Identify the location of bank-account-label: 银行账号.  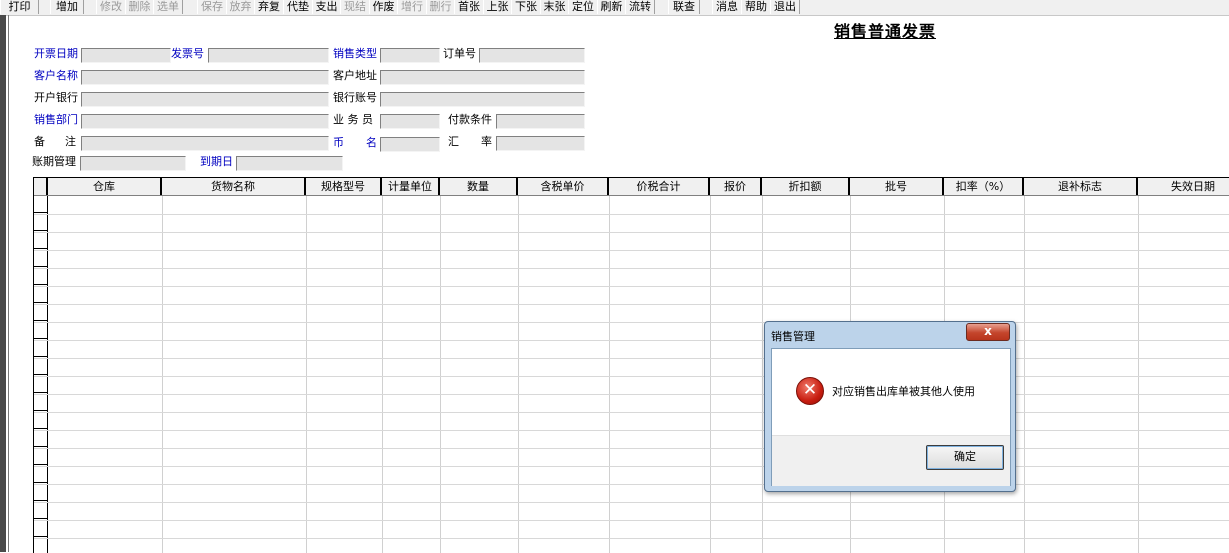
(355, 97).